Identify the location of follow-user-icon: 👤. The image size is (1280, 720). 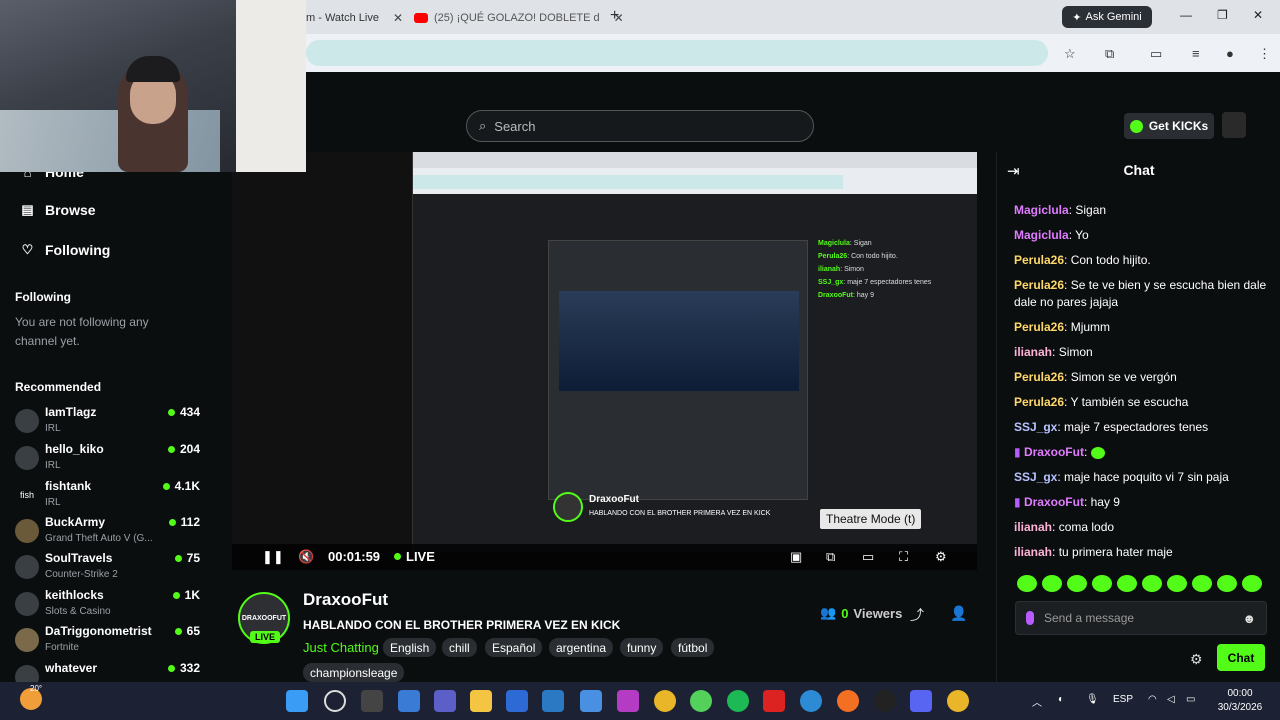
(958, 613).